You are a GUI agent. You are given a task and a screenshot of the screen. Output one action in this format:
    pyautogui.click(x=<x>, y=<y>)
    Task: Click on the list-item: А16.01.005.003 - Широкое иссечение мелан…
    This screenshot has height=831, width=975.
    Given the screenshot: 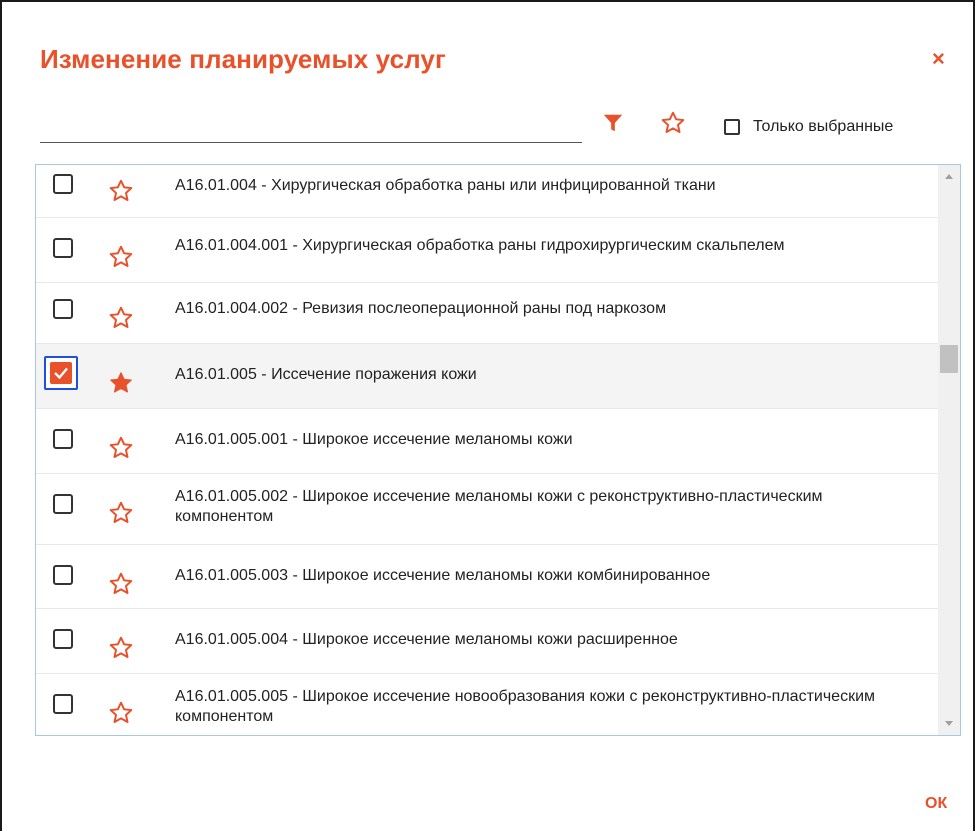 What is the action you would take?
    pyautogui.click(x=487, y=577)
    